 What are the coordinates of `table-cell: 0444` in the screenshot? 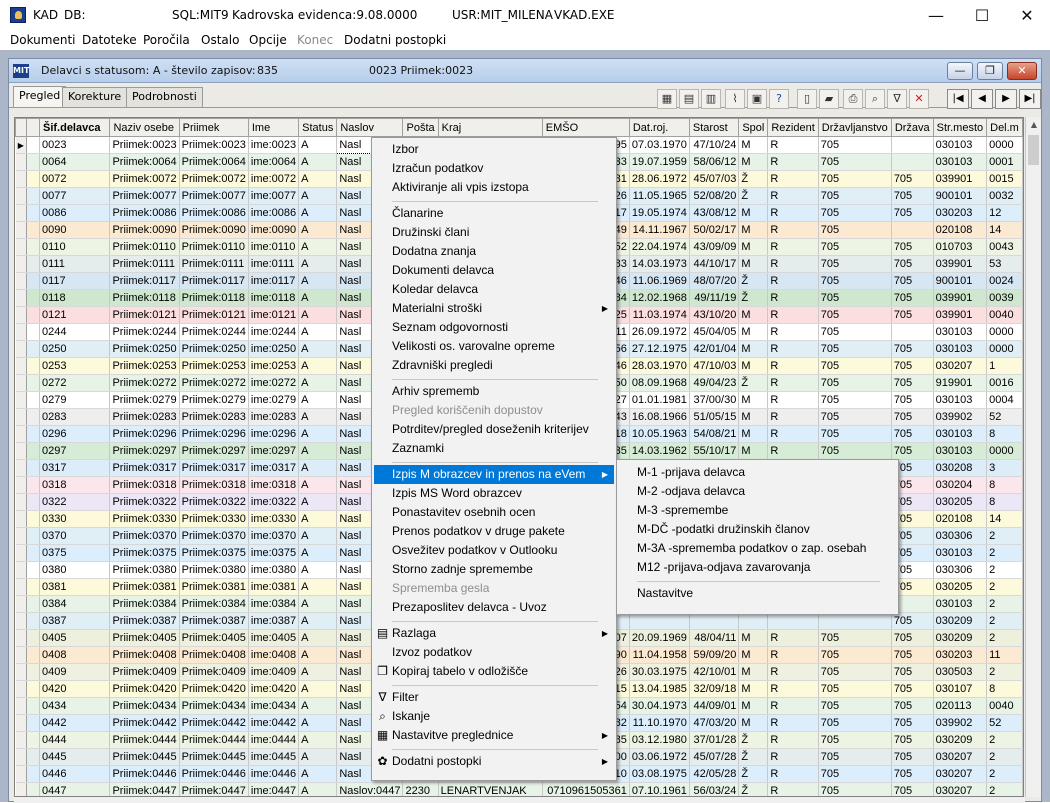 It's located at (75, 740).